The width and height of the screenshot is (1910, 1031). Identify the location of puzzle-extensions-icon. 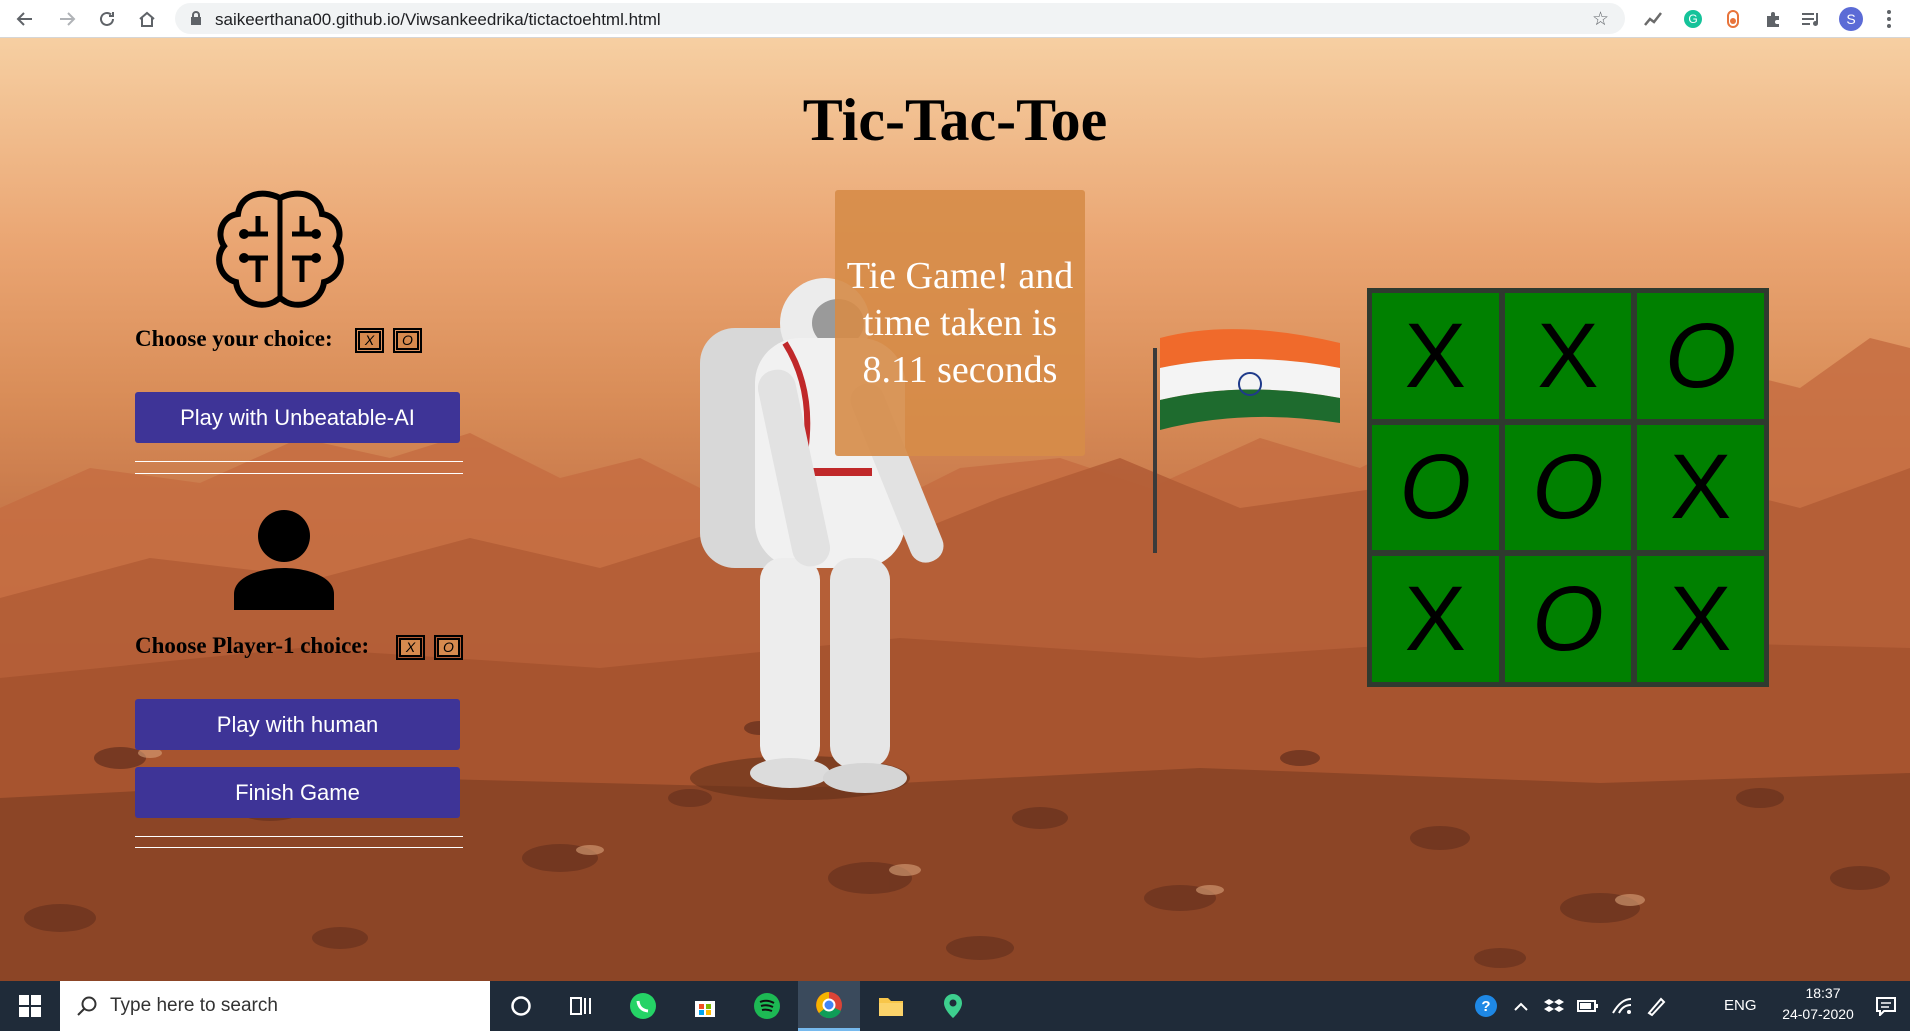
(1773, 19).